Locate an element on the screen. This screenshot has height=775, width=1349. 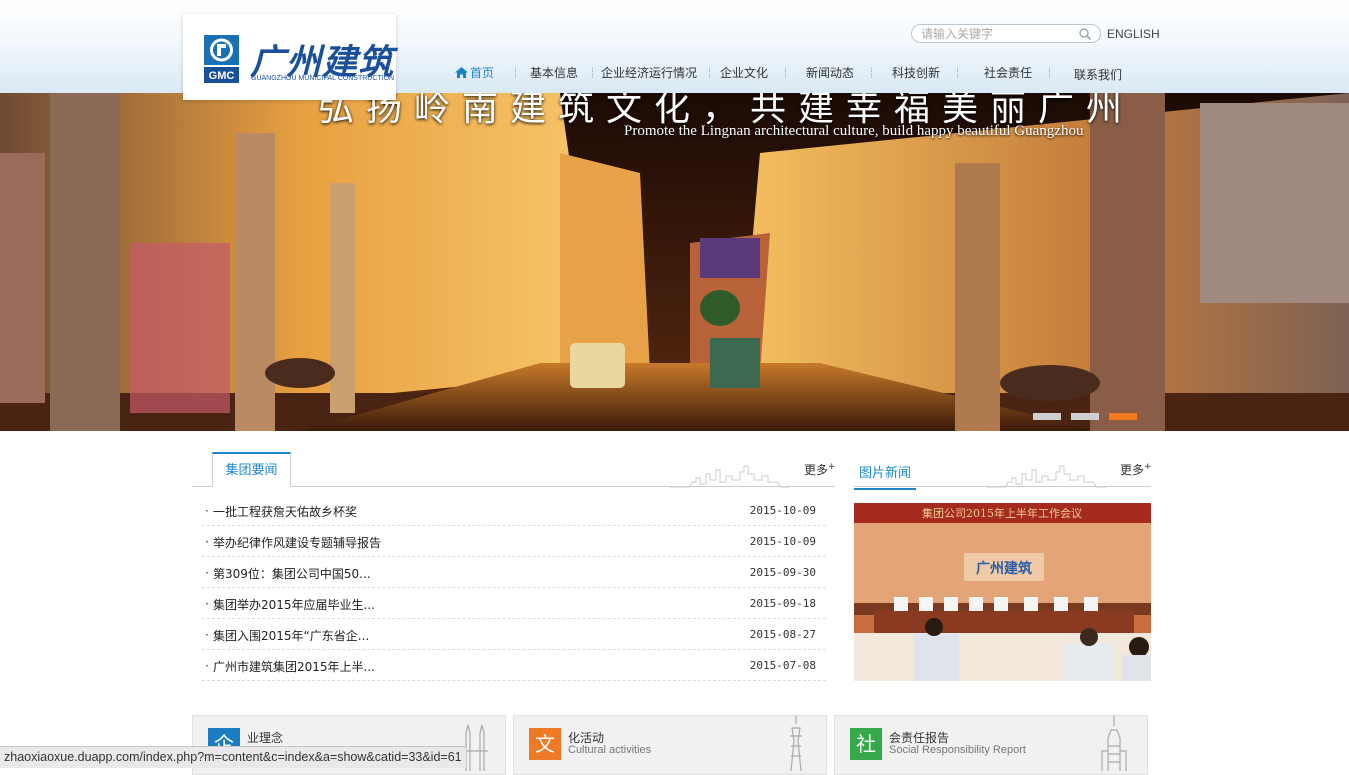
tab-photo-news: 图片新闻 is located at coordinates (885, 476).